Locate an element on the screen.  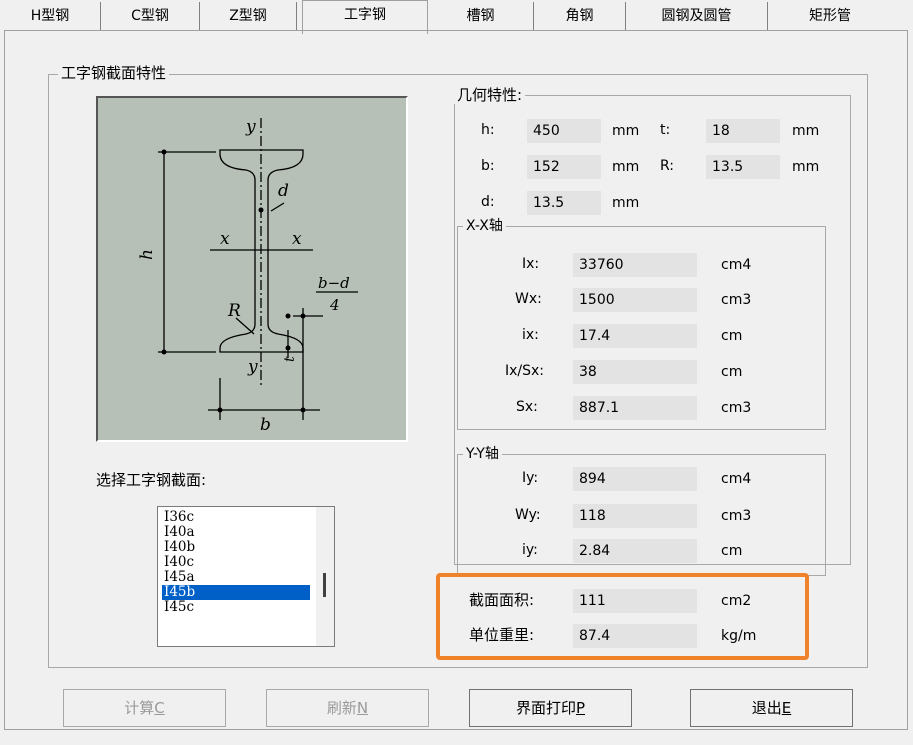
wx-label: Wx: is located at coordinates (528, 299).